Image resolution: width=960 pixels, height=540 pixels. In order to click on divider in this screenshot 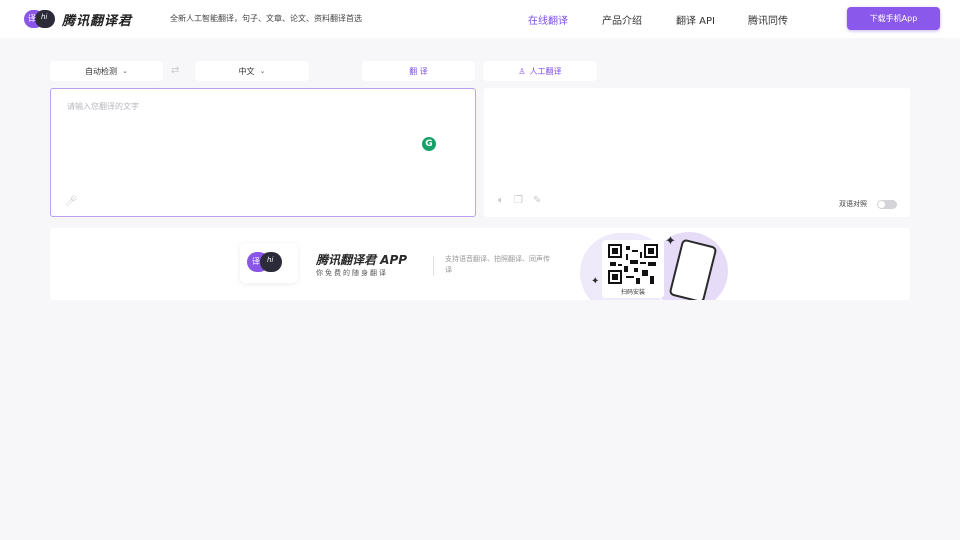, I will do `click(433, 266)`.